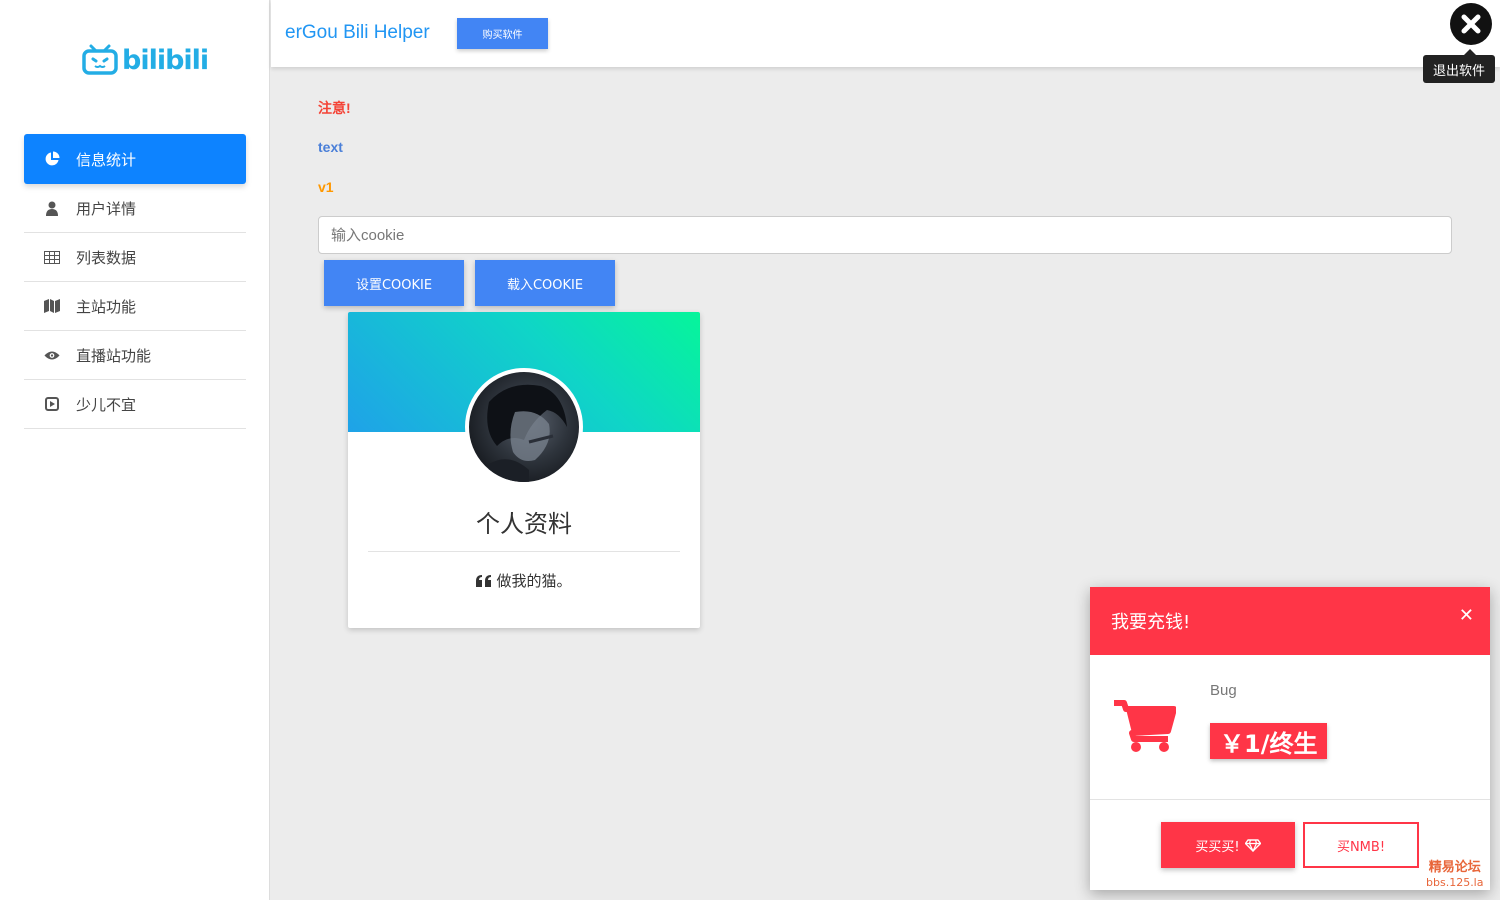 The image size is (1500, 900). What do you see at coordinates (100, 59) in the screenshot?
I see `tv-icon` at bounding box center [100, 59].